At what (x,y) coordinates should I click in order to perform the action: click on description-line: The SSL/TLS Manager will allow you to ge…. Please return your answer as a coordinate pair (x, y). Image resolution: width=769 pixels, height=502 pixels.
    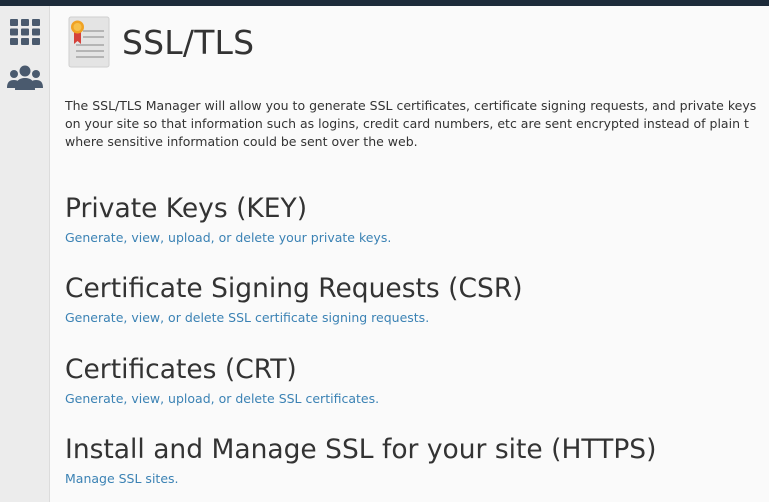
    Looking at the image, I should click on (411, 105).